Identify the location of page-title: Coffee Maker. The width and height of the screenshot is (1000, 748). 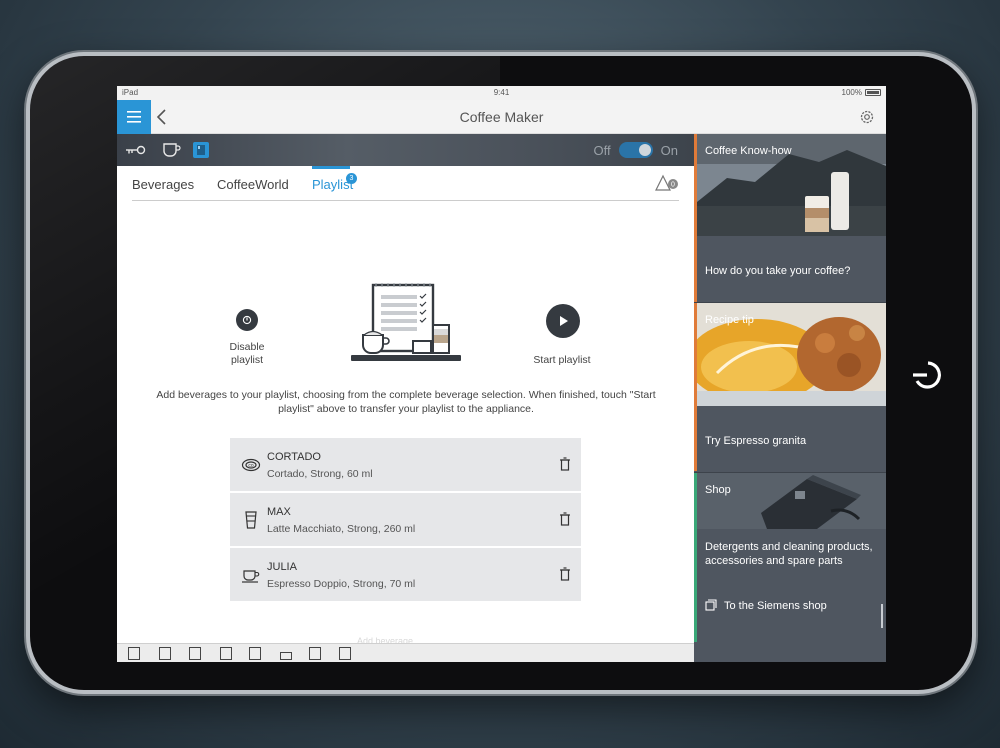
(501, 117).